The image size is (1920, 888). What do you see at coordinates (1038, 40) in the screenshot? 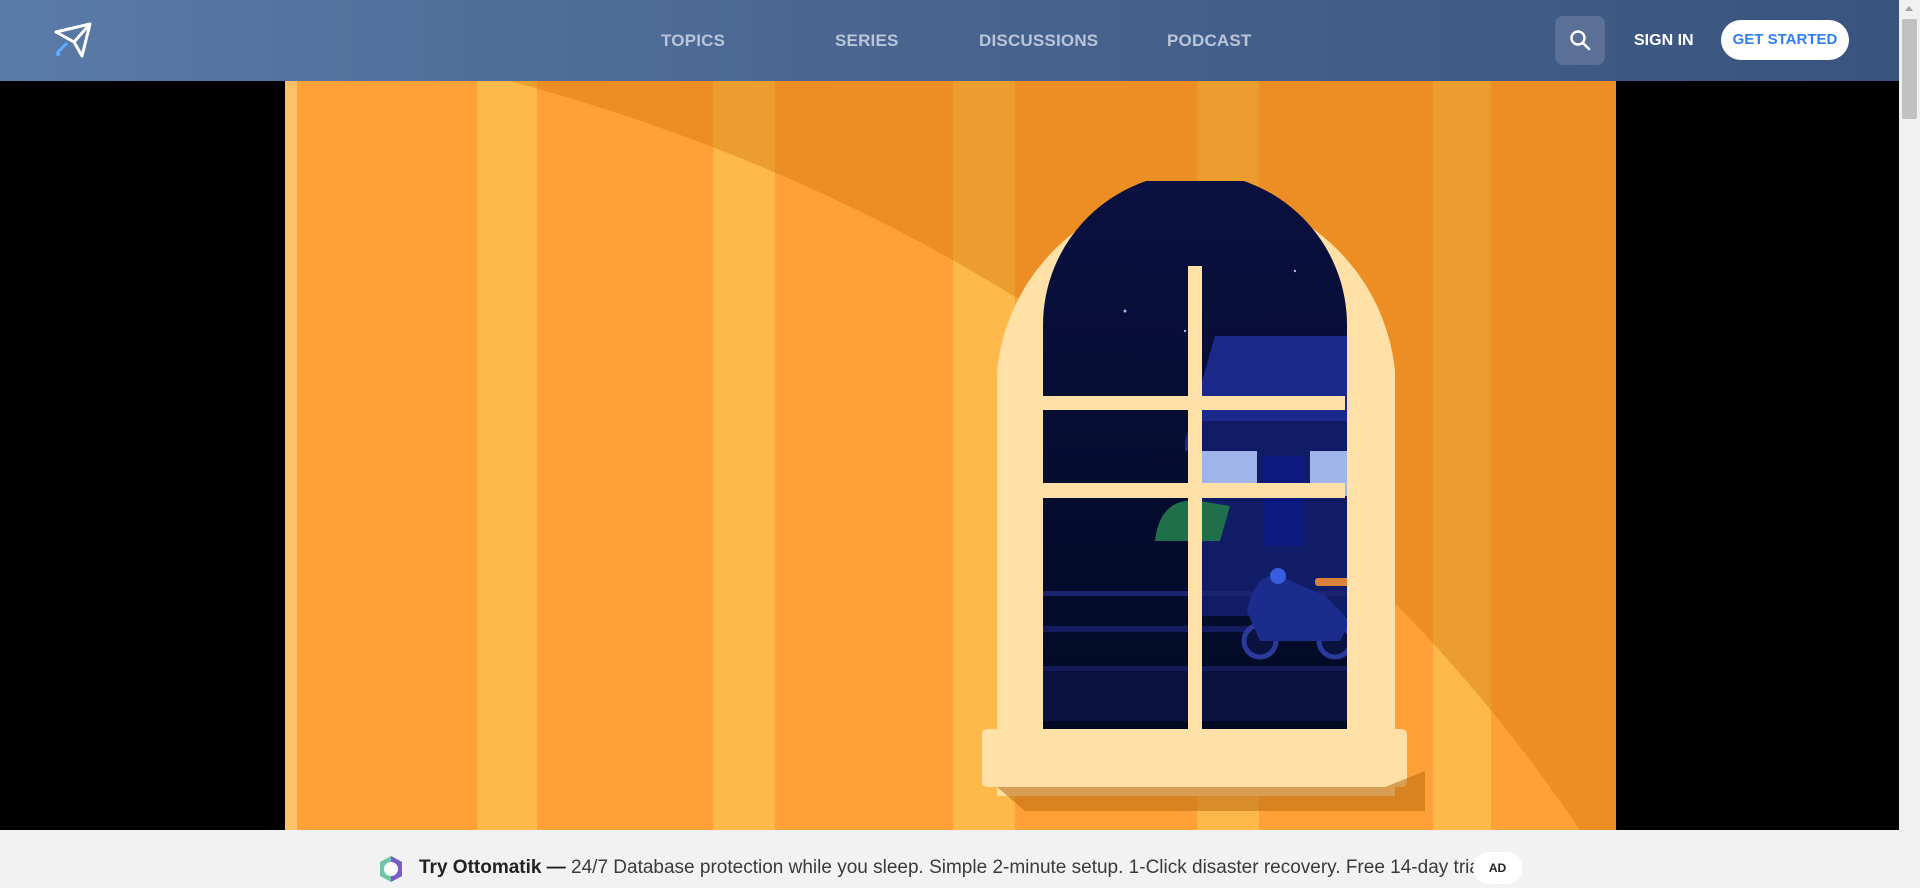
I see `nav-discussions: DISCUSSIONS` at bounding box center [1038, 40].